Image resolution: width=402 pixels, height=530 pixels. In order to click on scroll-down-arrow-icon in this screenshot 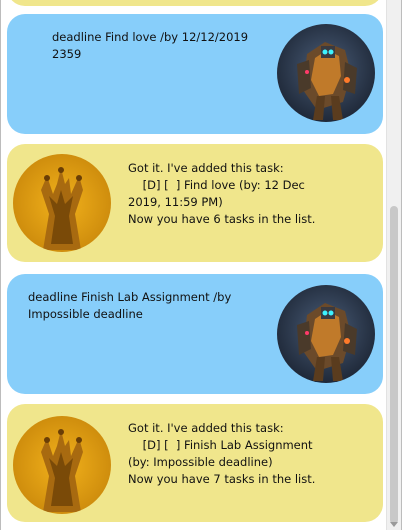, I will do `click(394, 524)`.